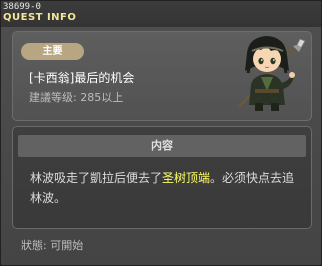  I want to click on npc-warrior-portrait-icon, so click(267, 72).